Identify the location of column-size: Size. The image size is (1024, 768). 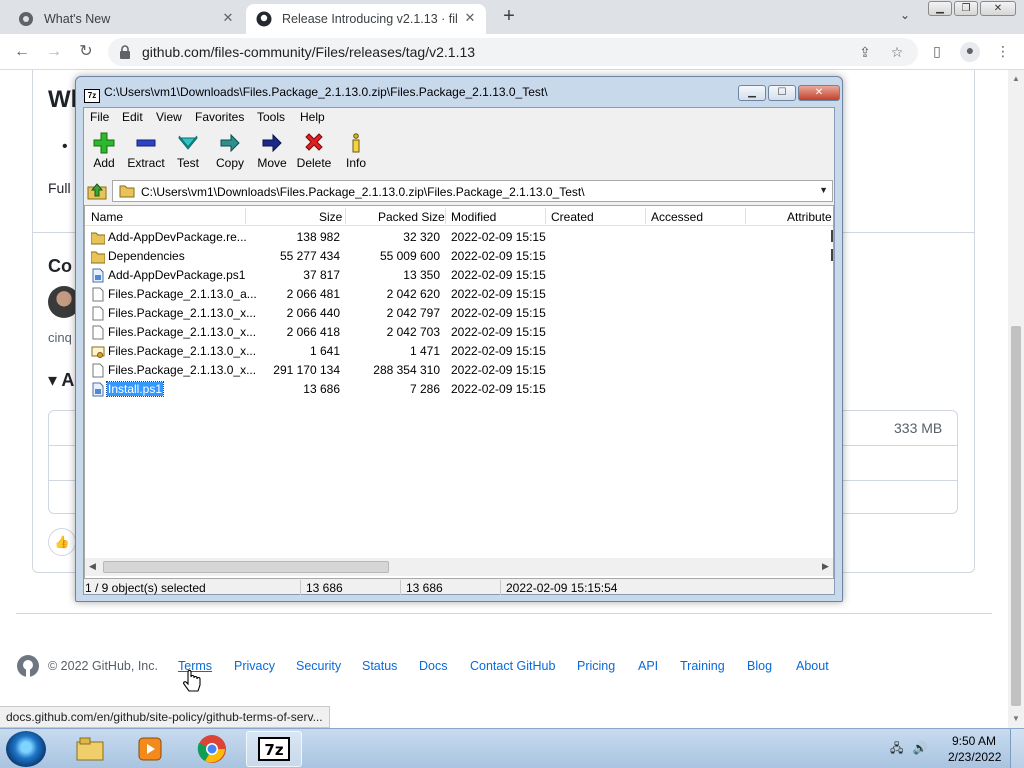
(330, 217).